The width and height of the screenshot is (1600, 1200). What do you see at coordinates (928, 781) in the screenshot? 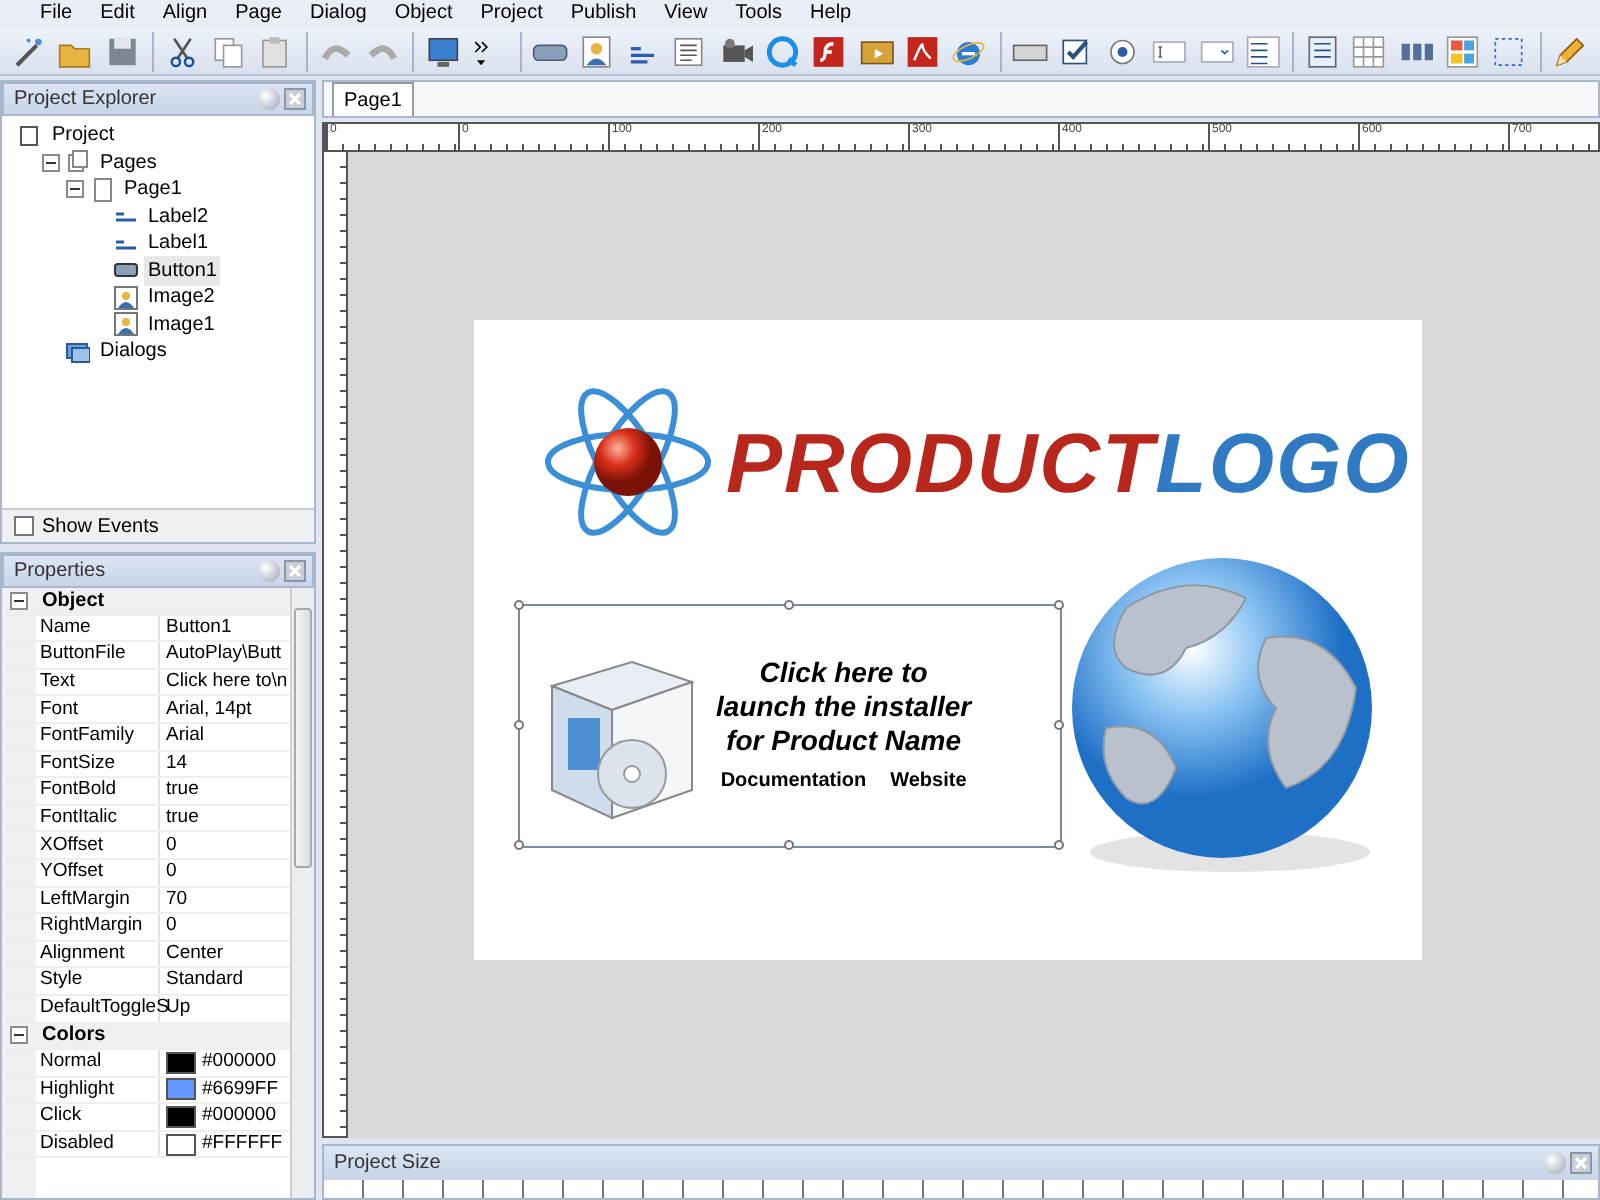
I see `link: Website` at bounding box center [928, 781].